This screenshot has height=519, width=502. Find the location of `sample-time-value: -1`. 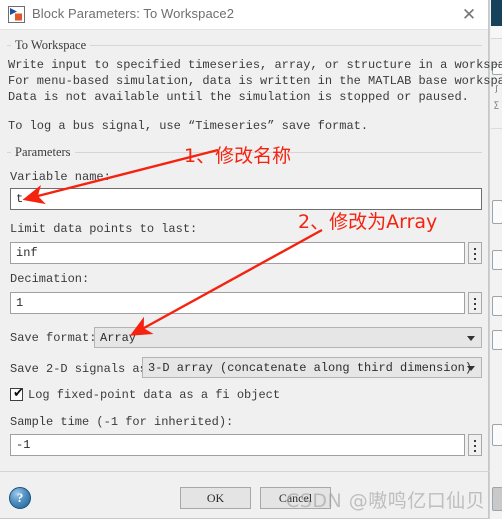

sample-time-value: -1 is located at coordinates (23, 445).